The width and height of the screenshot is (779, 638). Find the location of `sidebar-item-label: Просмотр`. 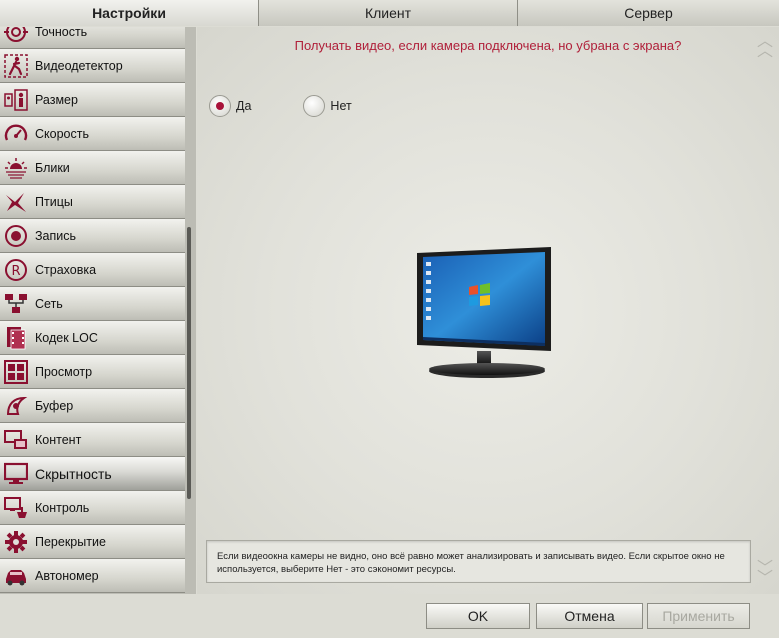

sidebar-item-label: Просмотр is located at coordinates (64, 371).